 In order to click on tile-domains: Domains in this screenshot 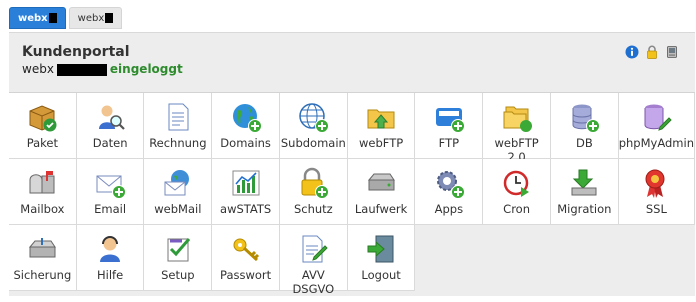, I will do `click(246, 126)`.